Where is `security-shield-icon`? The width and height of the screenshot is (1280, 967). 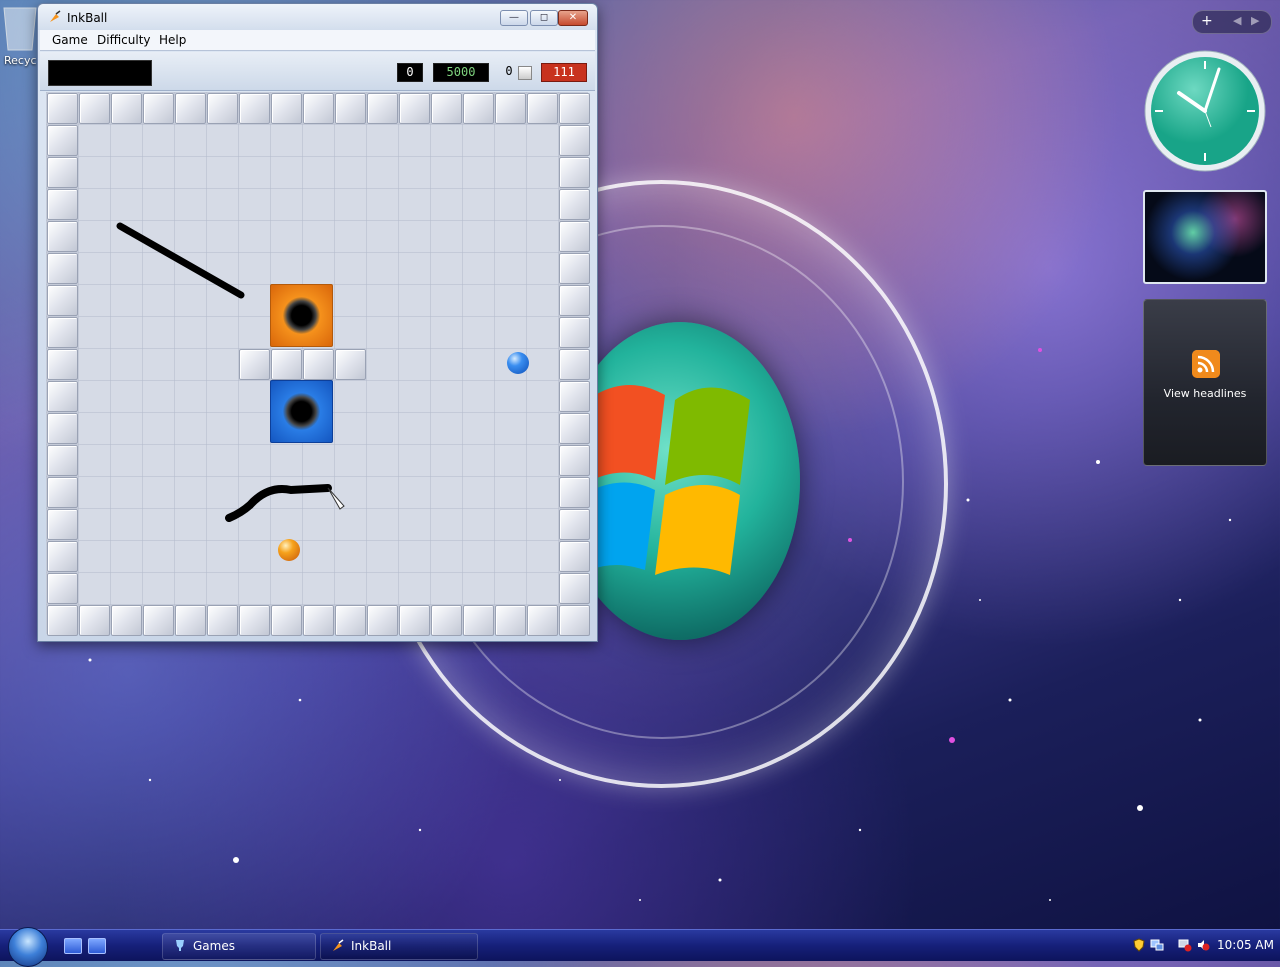
security-shield-icon is located at coordinates (1139, 945).